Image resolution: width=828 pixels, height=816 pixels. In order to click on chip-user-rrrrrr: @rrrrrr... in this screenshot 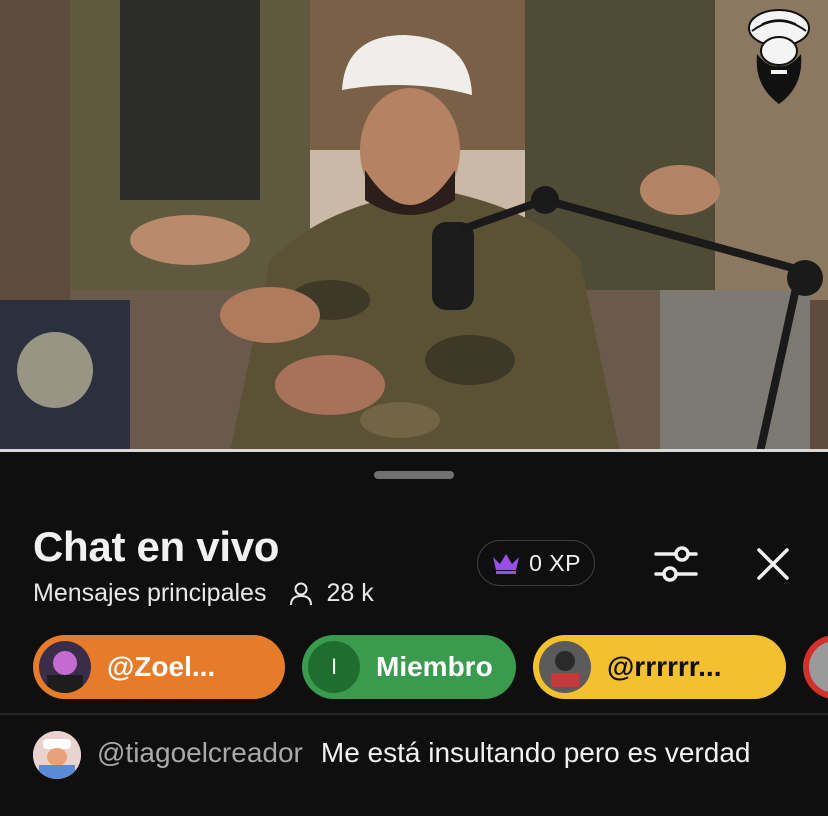, I will do `click(659, 667)`.